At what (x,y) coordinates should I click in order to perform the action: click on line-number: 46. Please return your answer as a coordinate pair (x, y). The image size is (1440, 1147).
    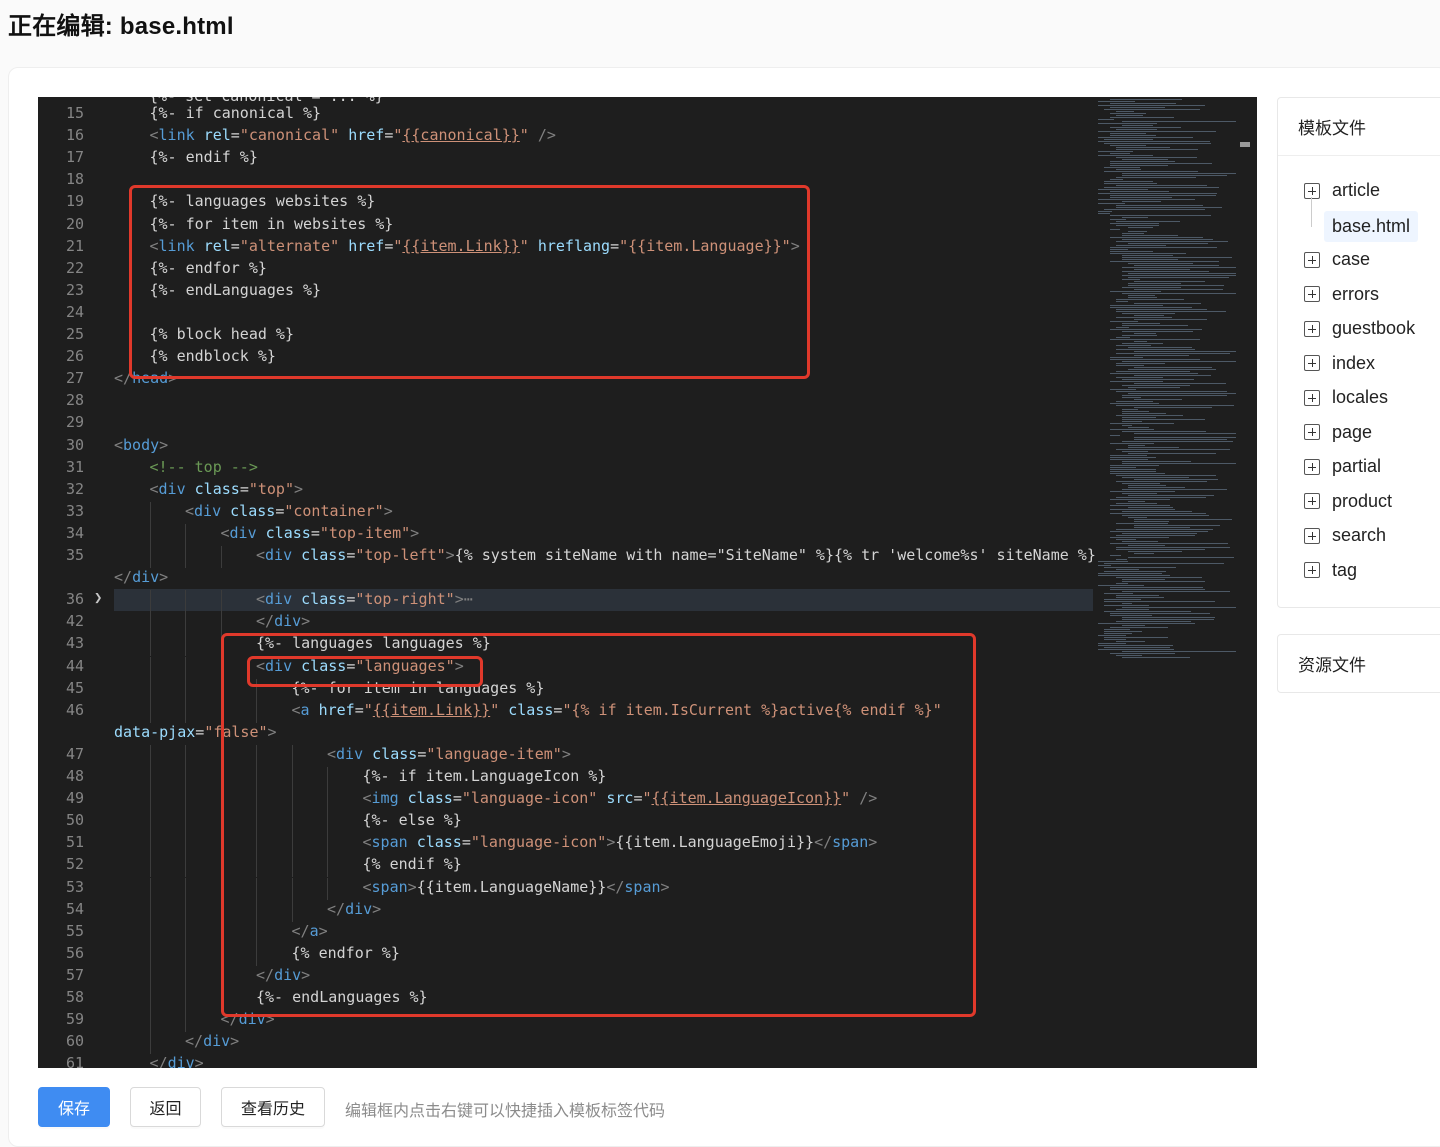
    Looking at the image, I should click on (74, 709).